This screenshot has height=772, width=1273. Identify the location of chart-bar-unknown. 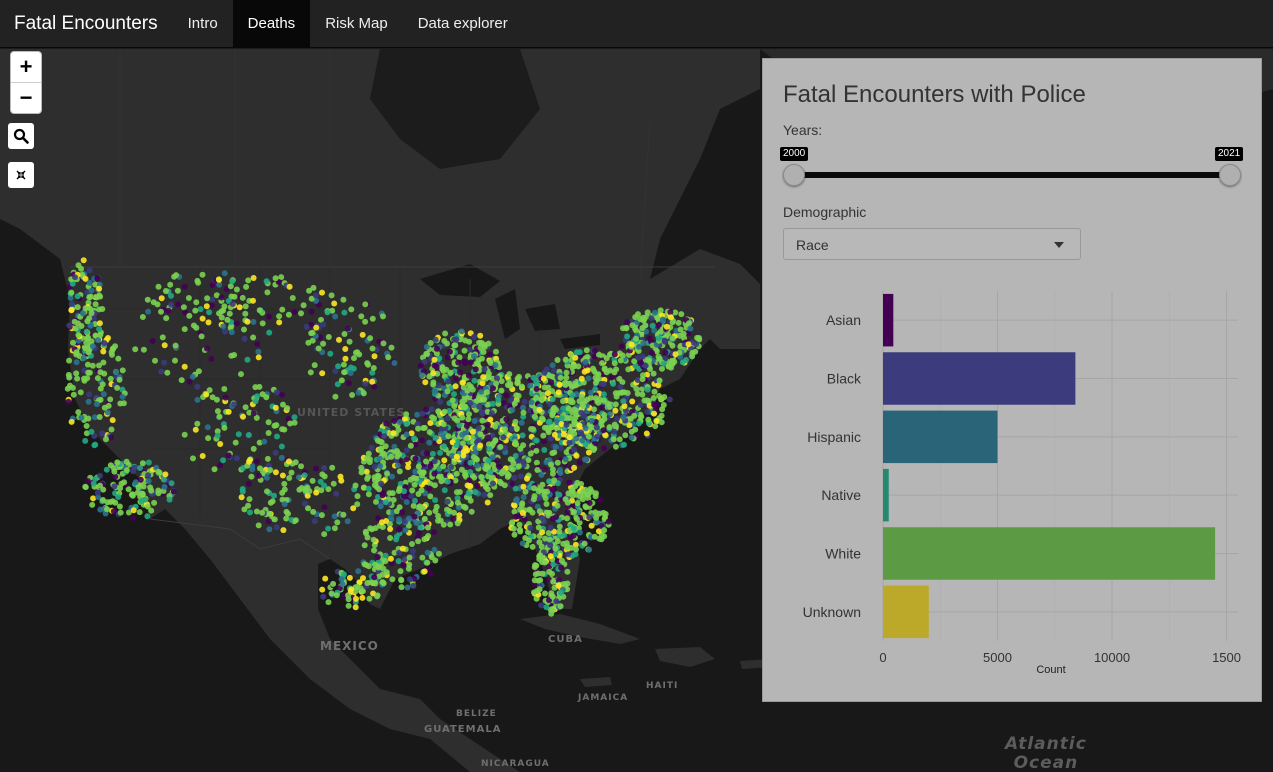
(906, 612).